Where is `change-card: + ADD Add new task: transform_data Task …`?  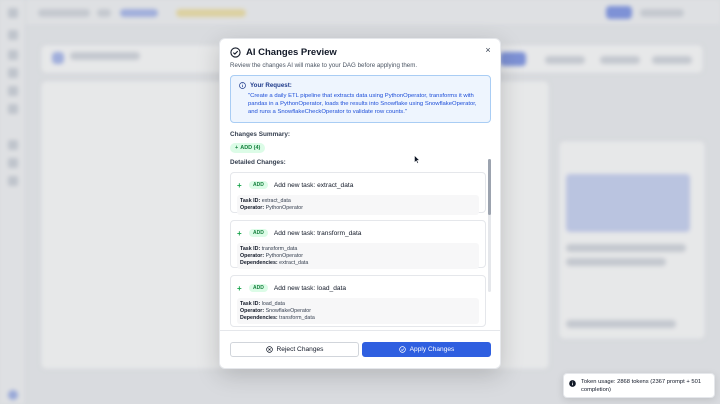
change-card: + ADD Add new task: transform_data Task … is located at coordinates (358, 245).